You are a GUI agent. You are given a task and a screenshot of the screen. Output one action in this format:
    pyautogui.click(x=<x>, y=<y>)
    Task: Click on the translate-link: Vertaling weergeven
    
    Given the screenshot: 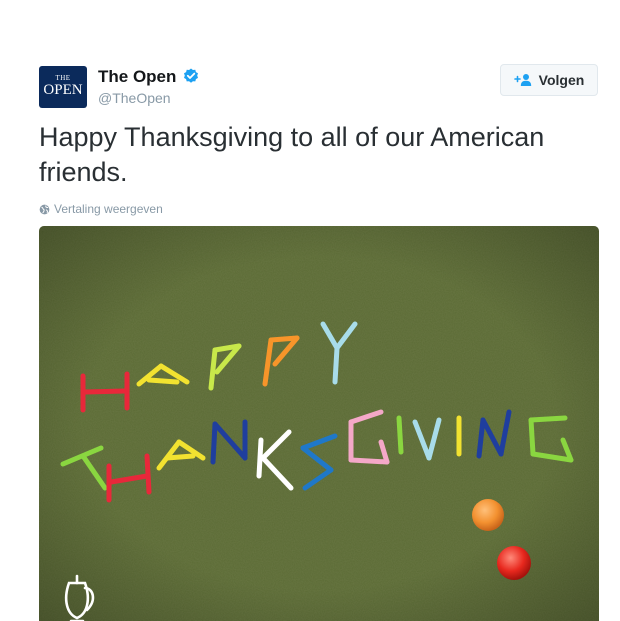 What is the action you would take?
    pyautogui.click(x=101, y=209)
    